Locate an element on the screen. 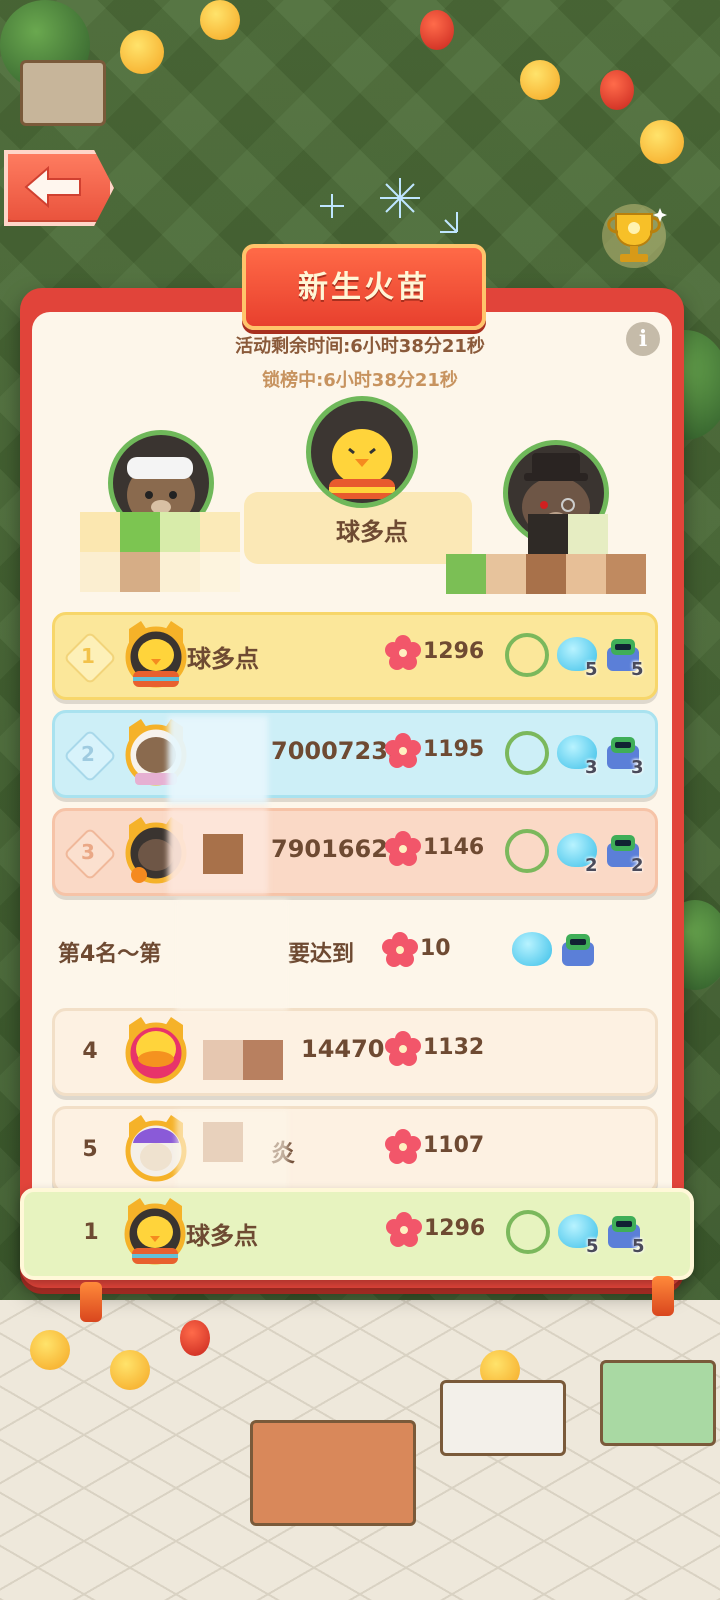  back-button is located at coordinates (59, 188).